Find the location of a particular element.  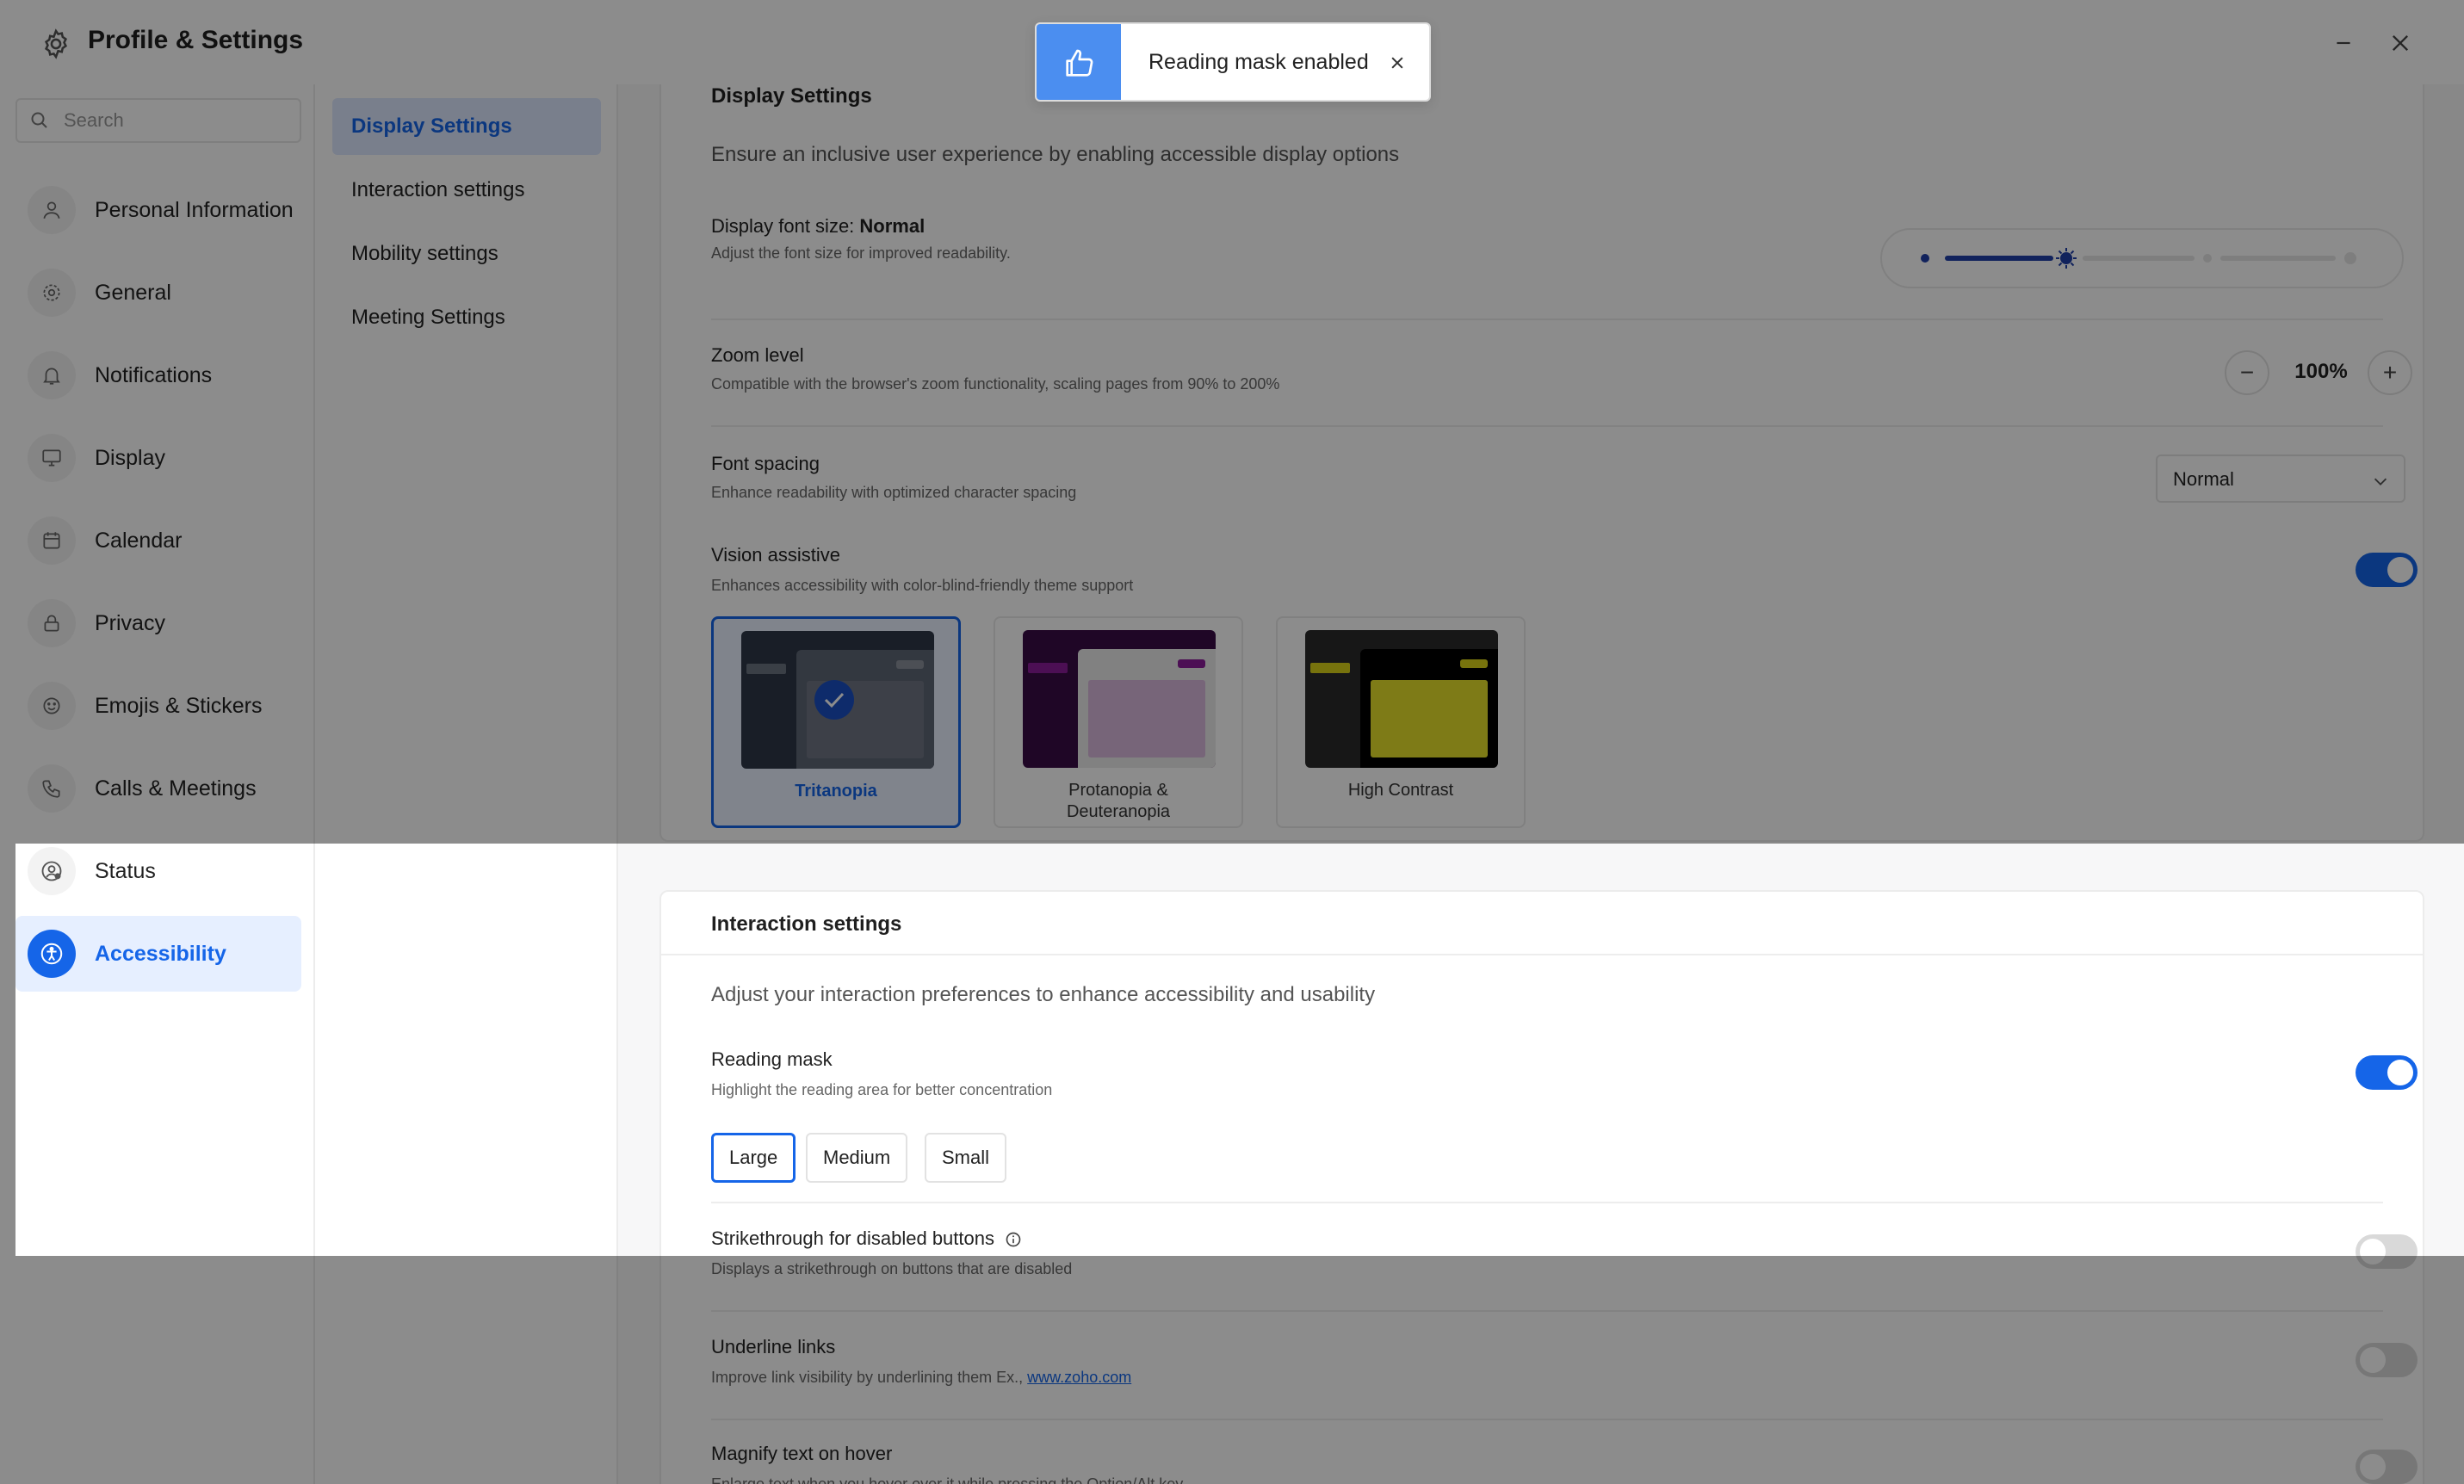

zoom-value: 100% is located at coordinates (2321, 371).